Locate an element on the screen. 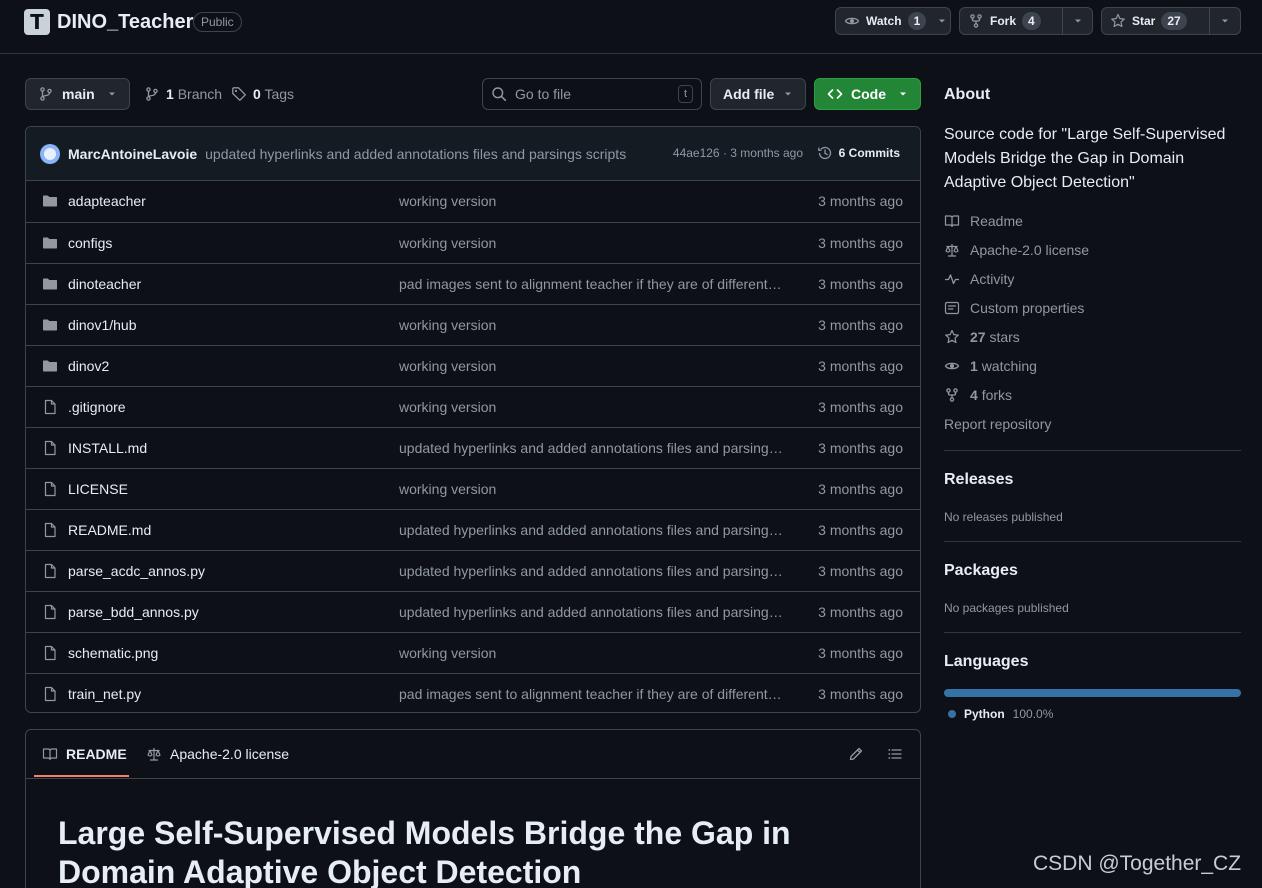 This screenshot has height=888, width=1262. search-shortcut: t is located at coordinates (685, 94).